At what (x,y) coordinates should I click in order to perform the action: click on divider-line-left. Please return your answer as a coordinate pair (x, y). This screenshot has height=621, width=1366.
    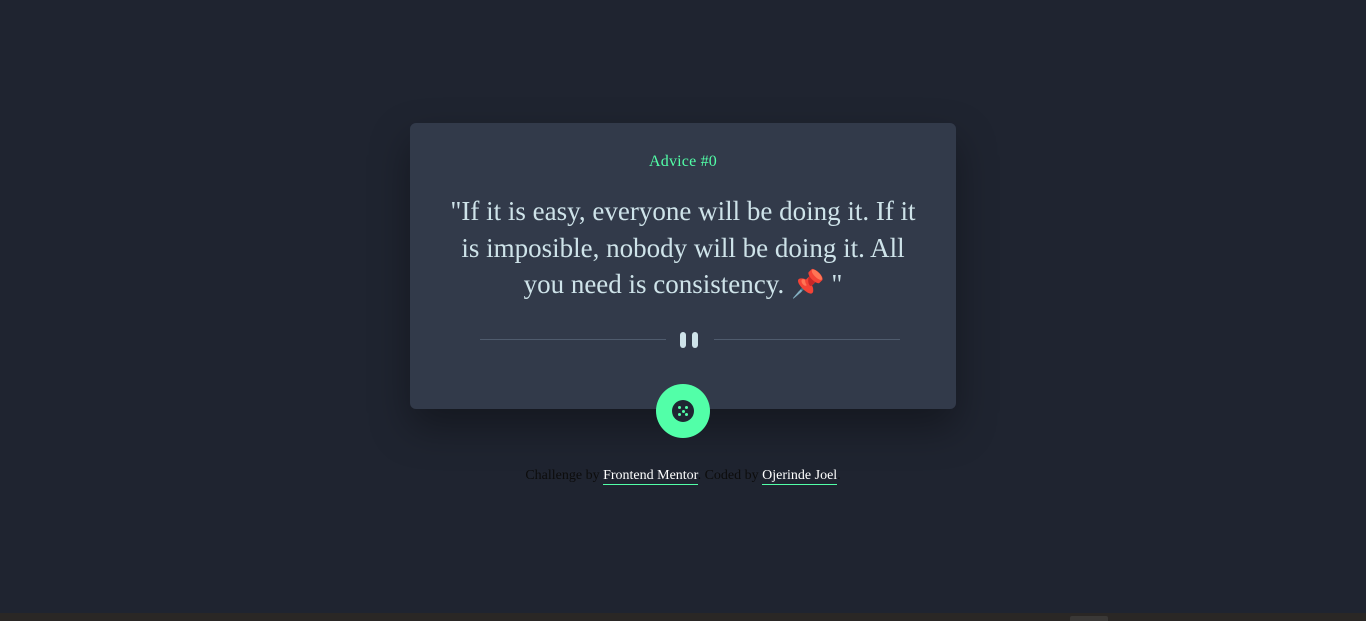
    Looking at the image, I should click on (573, 339).